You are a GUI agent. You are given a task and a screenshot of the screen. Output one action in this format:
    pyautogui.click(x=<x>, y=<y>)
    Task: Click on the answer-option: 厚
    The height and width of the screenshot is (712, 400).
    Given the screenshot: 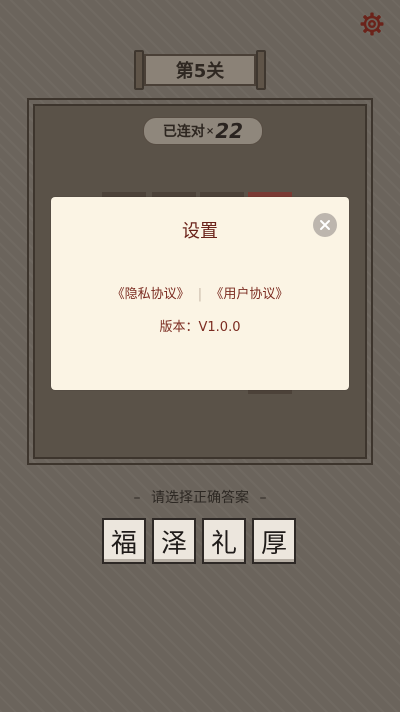 What is the action you would take?
    pyautogui.click(x=274, y=541)
    